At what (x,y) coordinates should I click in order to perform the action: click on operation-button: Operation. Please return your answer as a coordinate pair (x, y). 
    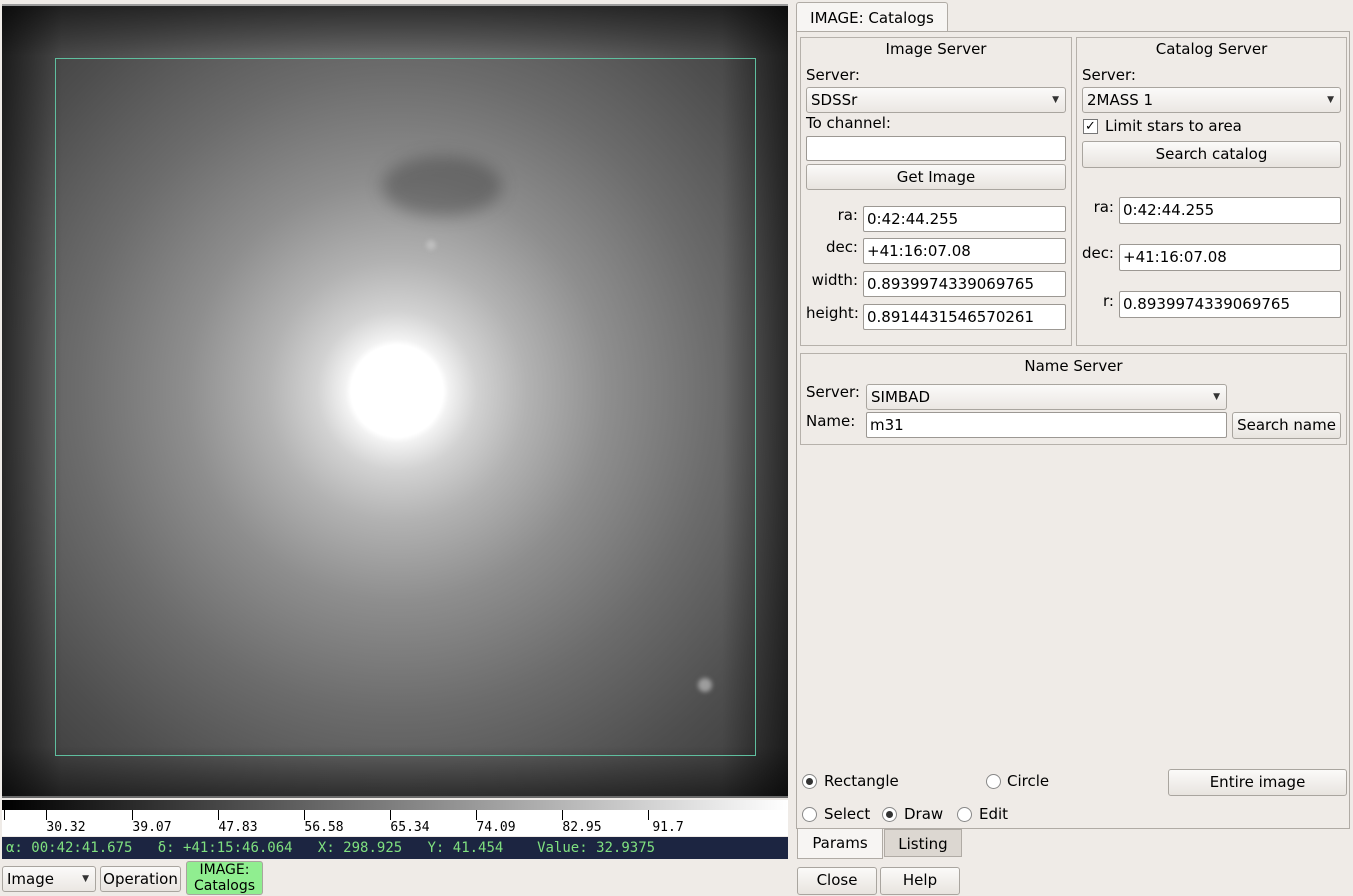
    Looking at the image, I should click on (140, 879).